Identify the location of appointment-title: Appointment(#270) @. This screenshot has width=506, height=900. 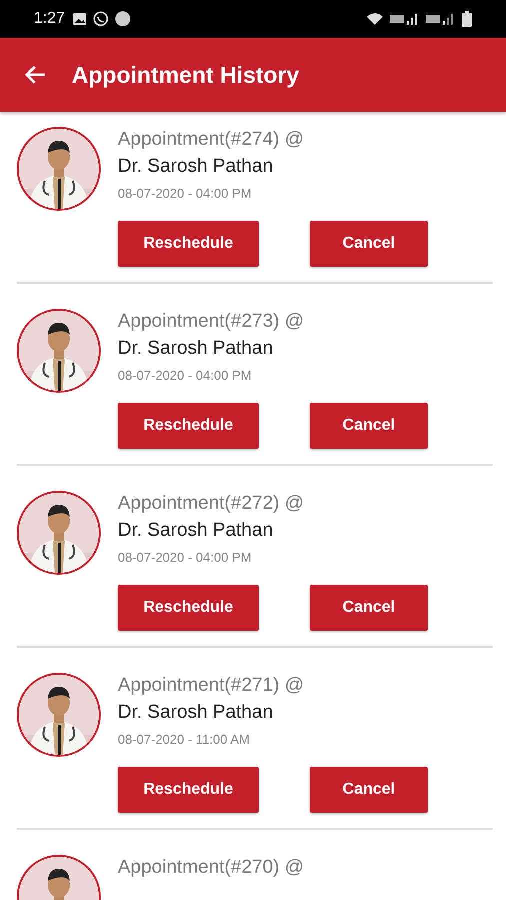
(211, 868).